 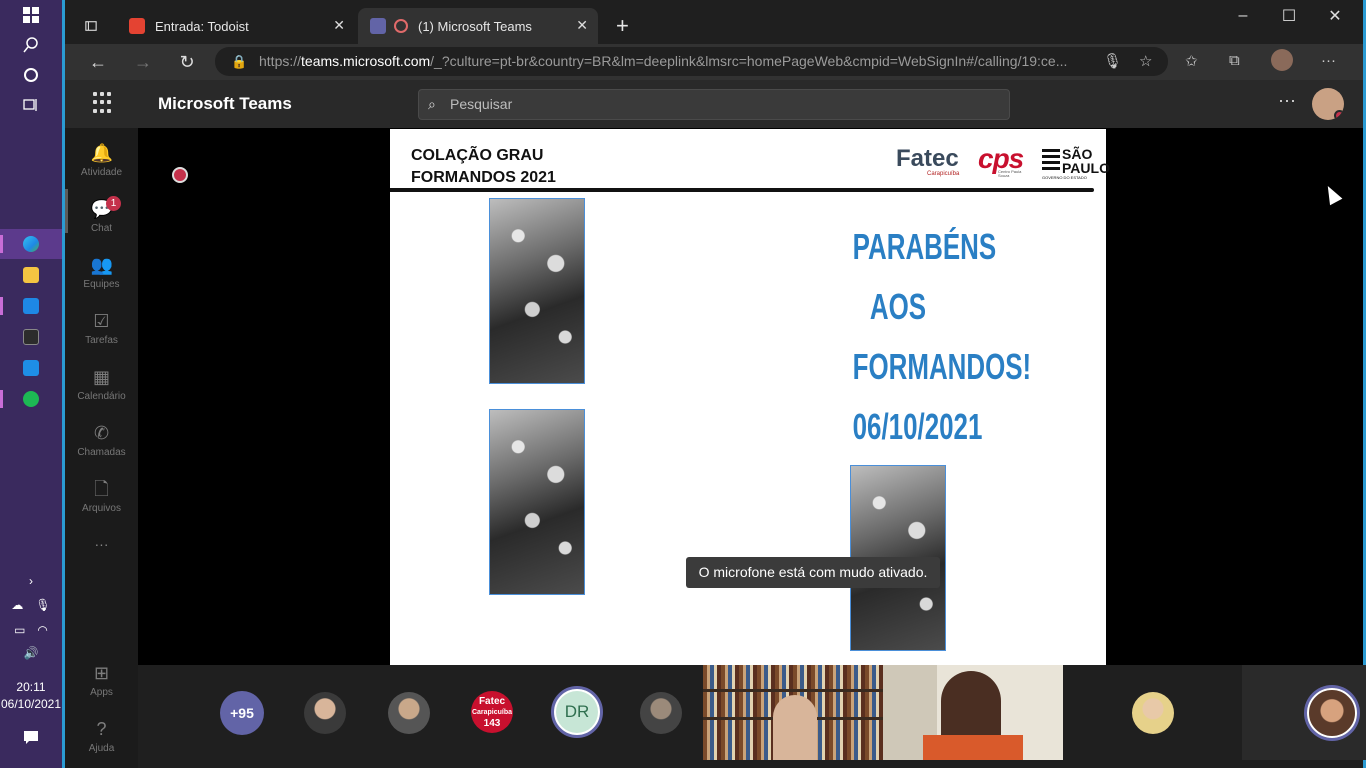 I want to click on file-icon: 🗋, so click(x=101, y=489).